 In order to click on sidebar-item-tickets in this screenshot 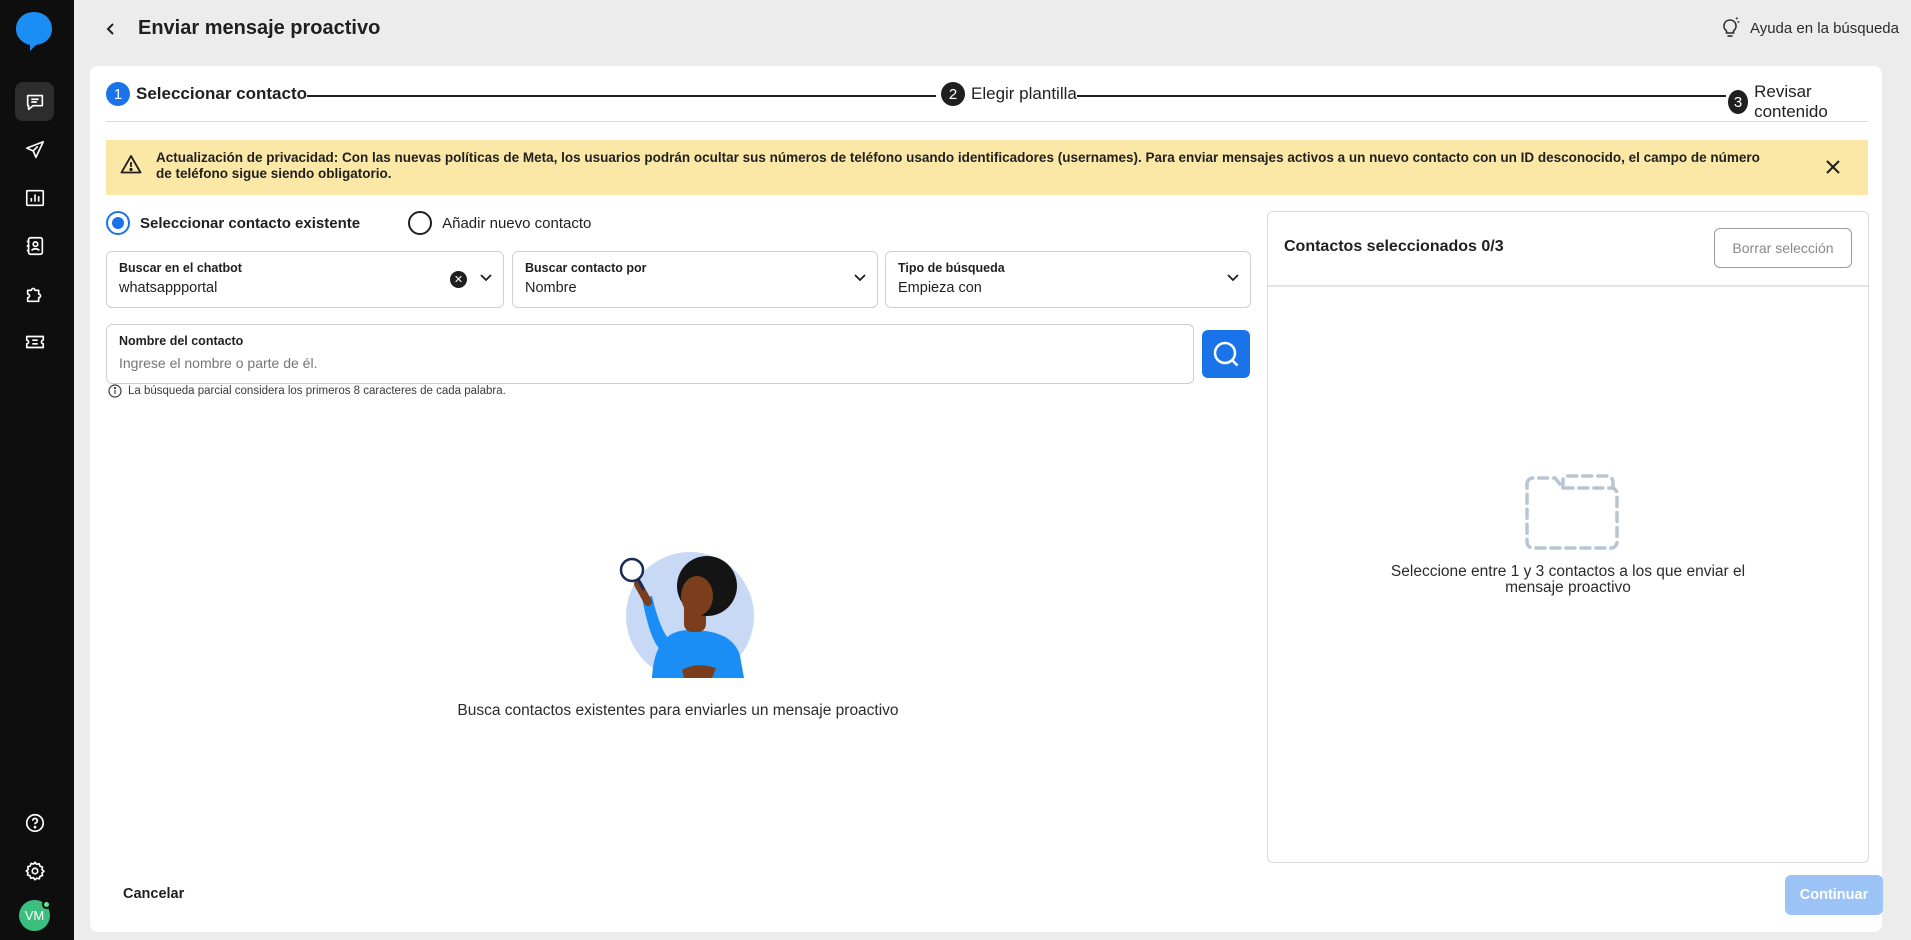, I will do `click(34, 341)`.